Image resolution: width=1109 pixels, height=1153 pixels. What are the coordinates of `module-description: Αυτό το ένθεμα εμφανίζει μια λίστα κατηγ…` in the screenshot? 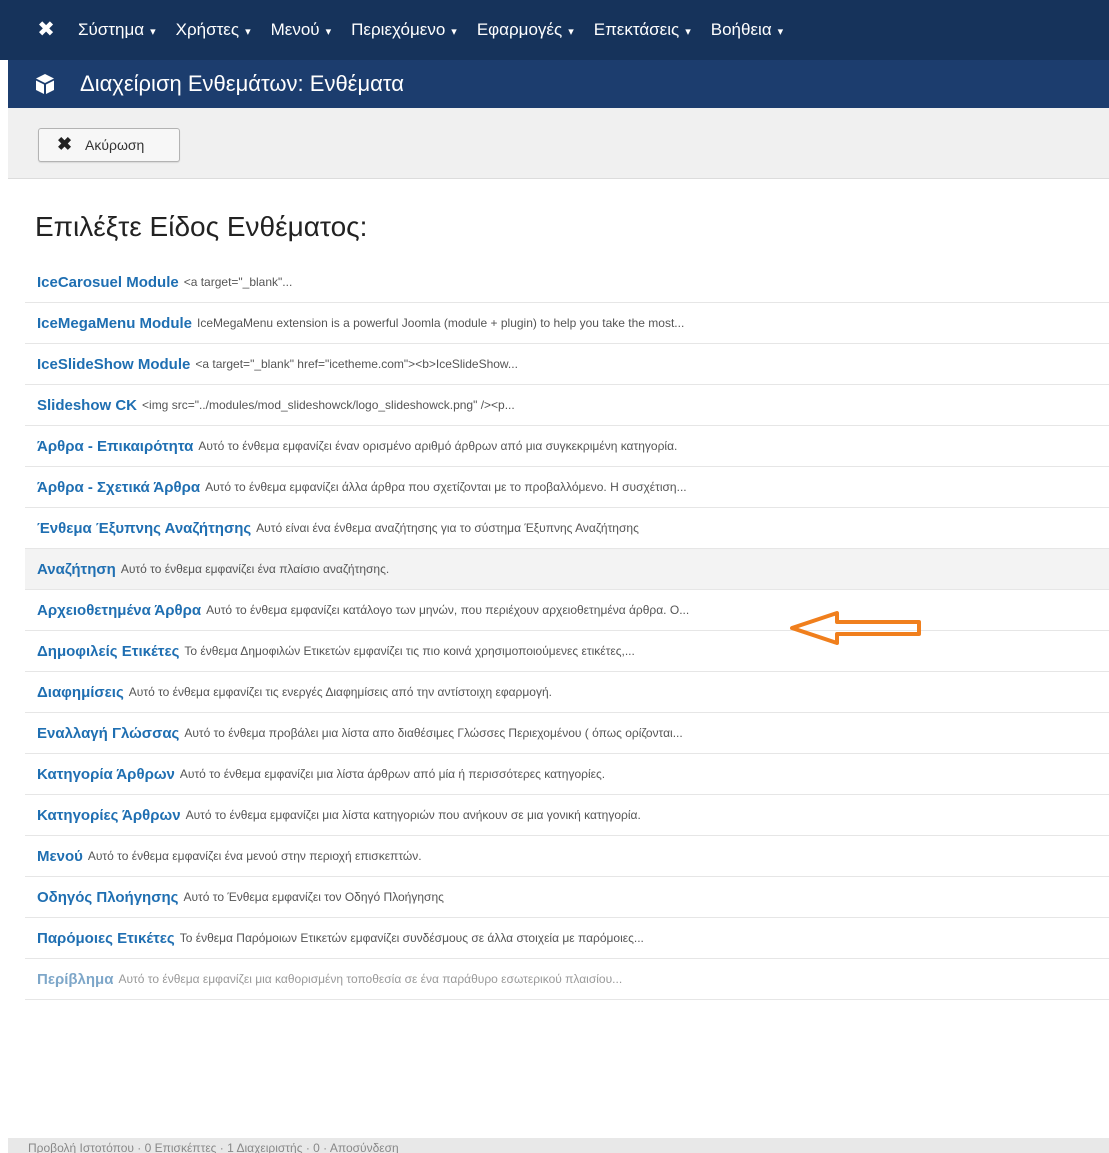 It's located at (413, 815).